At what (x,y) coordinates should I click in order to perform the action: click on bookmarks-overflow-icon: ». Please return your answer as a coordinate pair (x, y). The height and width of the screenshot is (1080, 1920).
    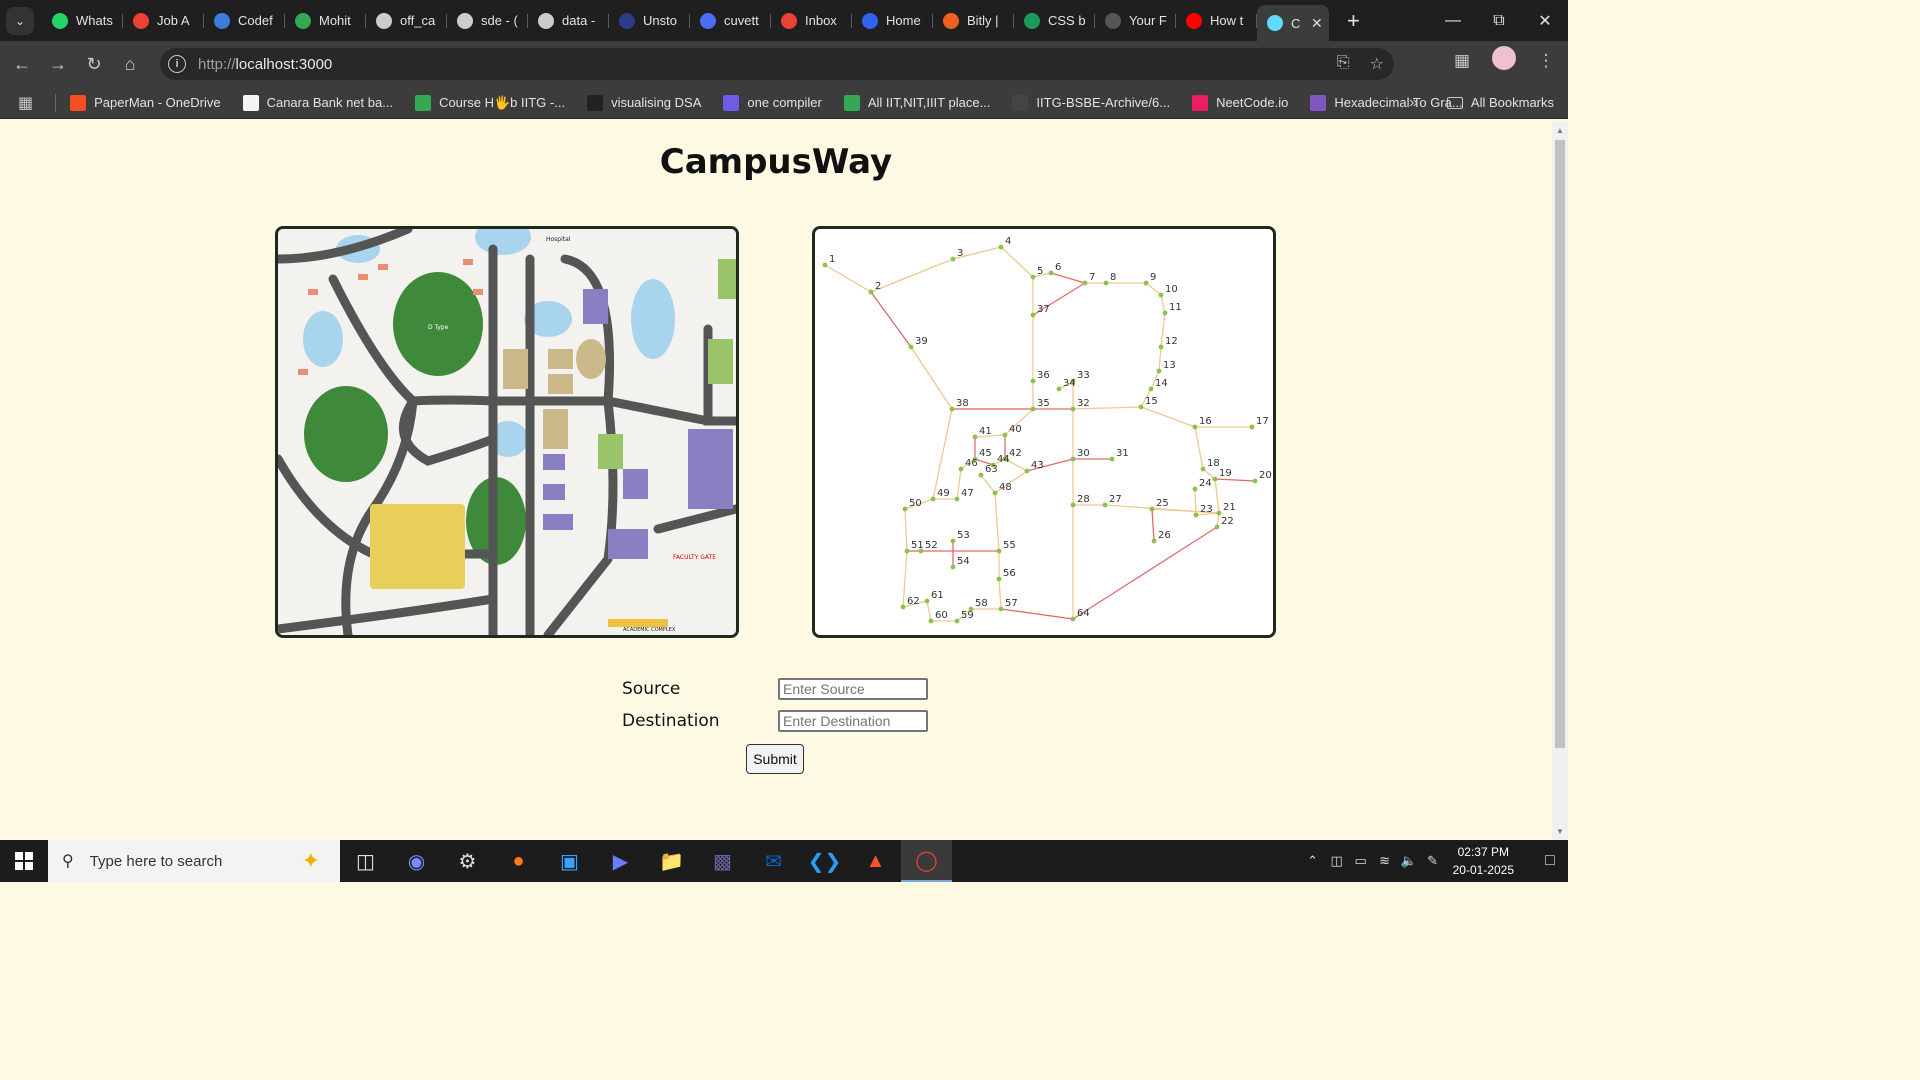
    Looking at the image, I should click on (1413, 103).